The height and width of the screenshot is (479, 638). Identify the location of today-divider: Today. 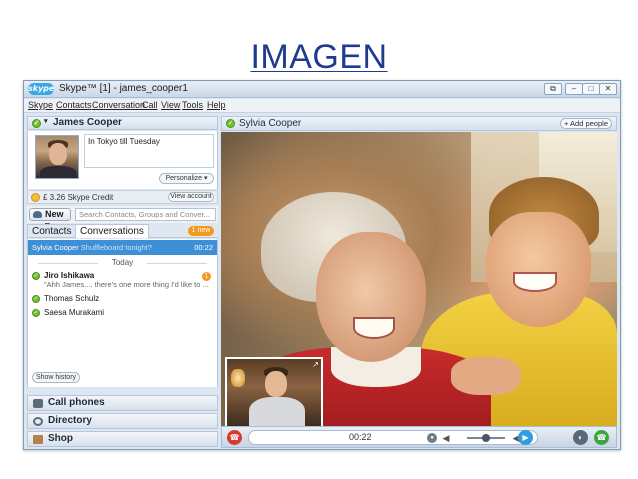
(122, 262).